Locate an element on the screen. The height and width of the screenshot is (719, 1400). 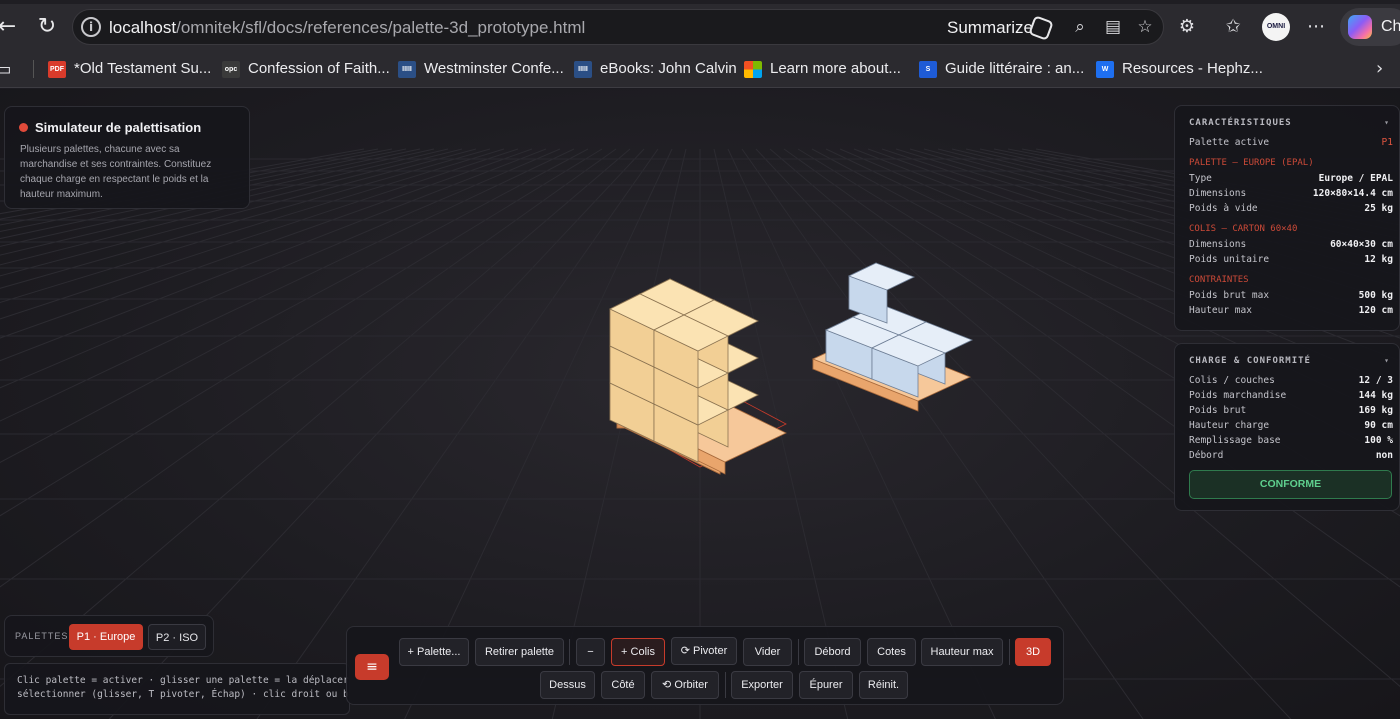
palette-spec-row-value: 25 kg is located at coordinates (1378, 208).